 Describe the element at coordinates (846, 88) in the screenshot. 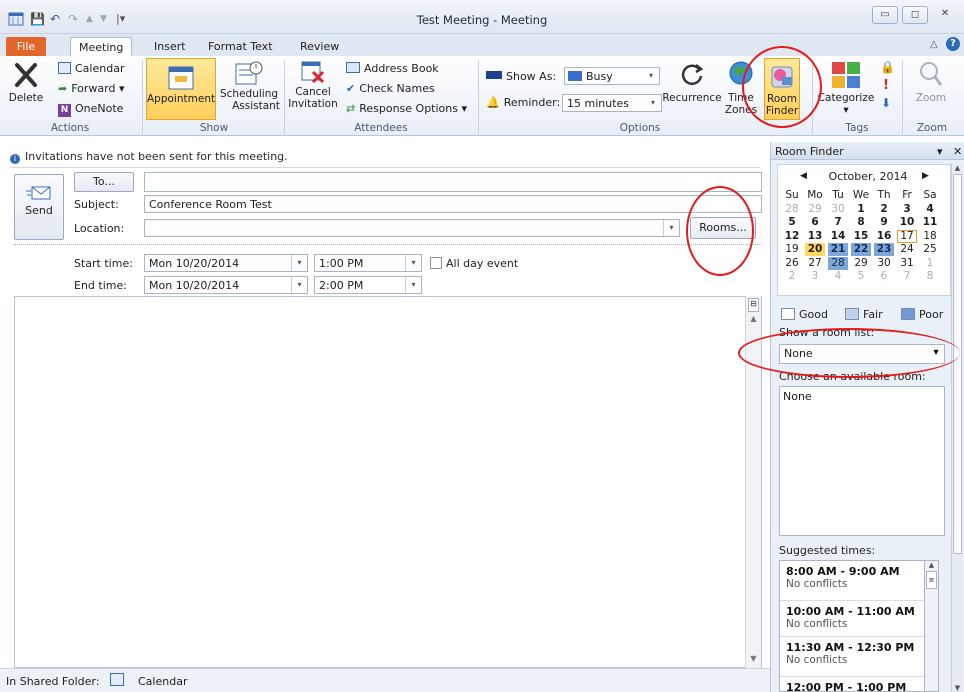

I see `categorize-button: Categorize ▾` at that location.